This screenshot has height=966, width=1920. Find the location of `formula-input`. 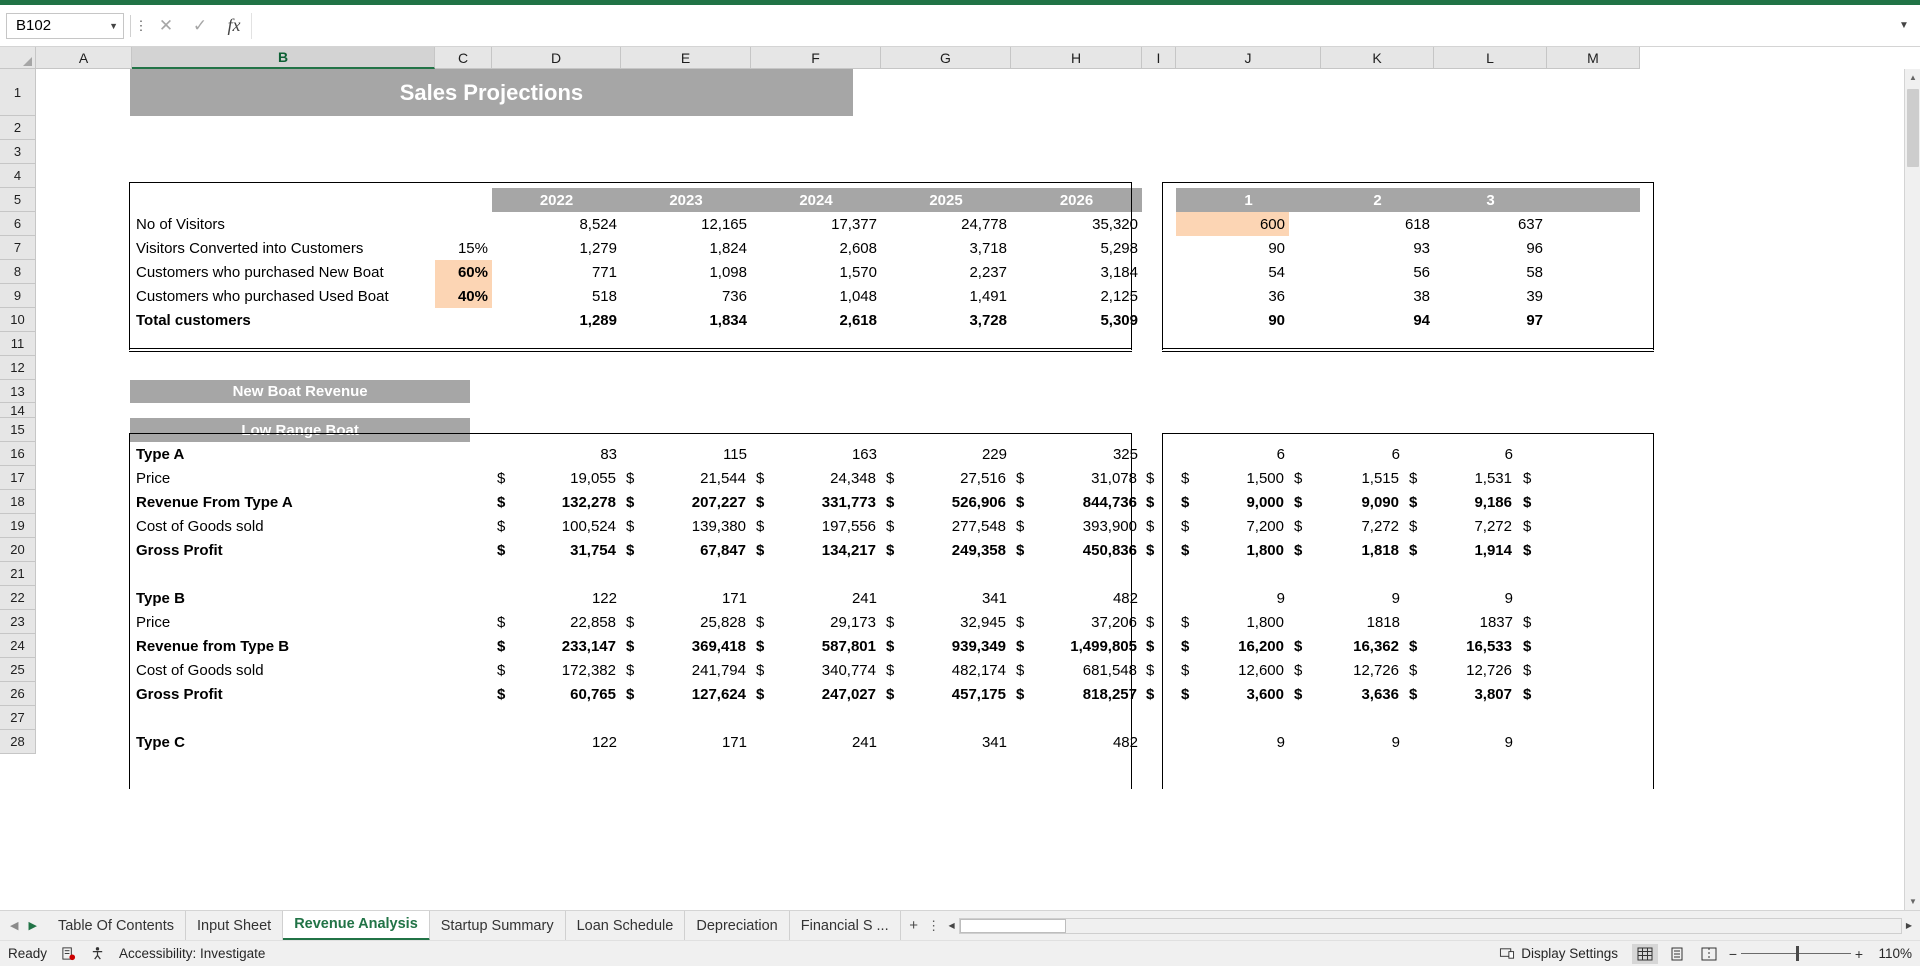

formula-input is located at coordinates (1072, 25).